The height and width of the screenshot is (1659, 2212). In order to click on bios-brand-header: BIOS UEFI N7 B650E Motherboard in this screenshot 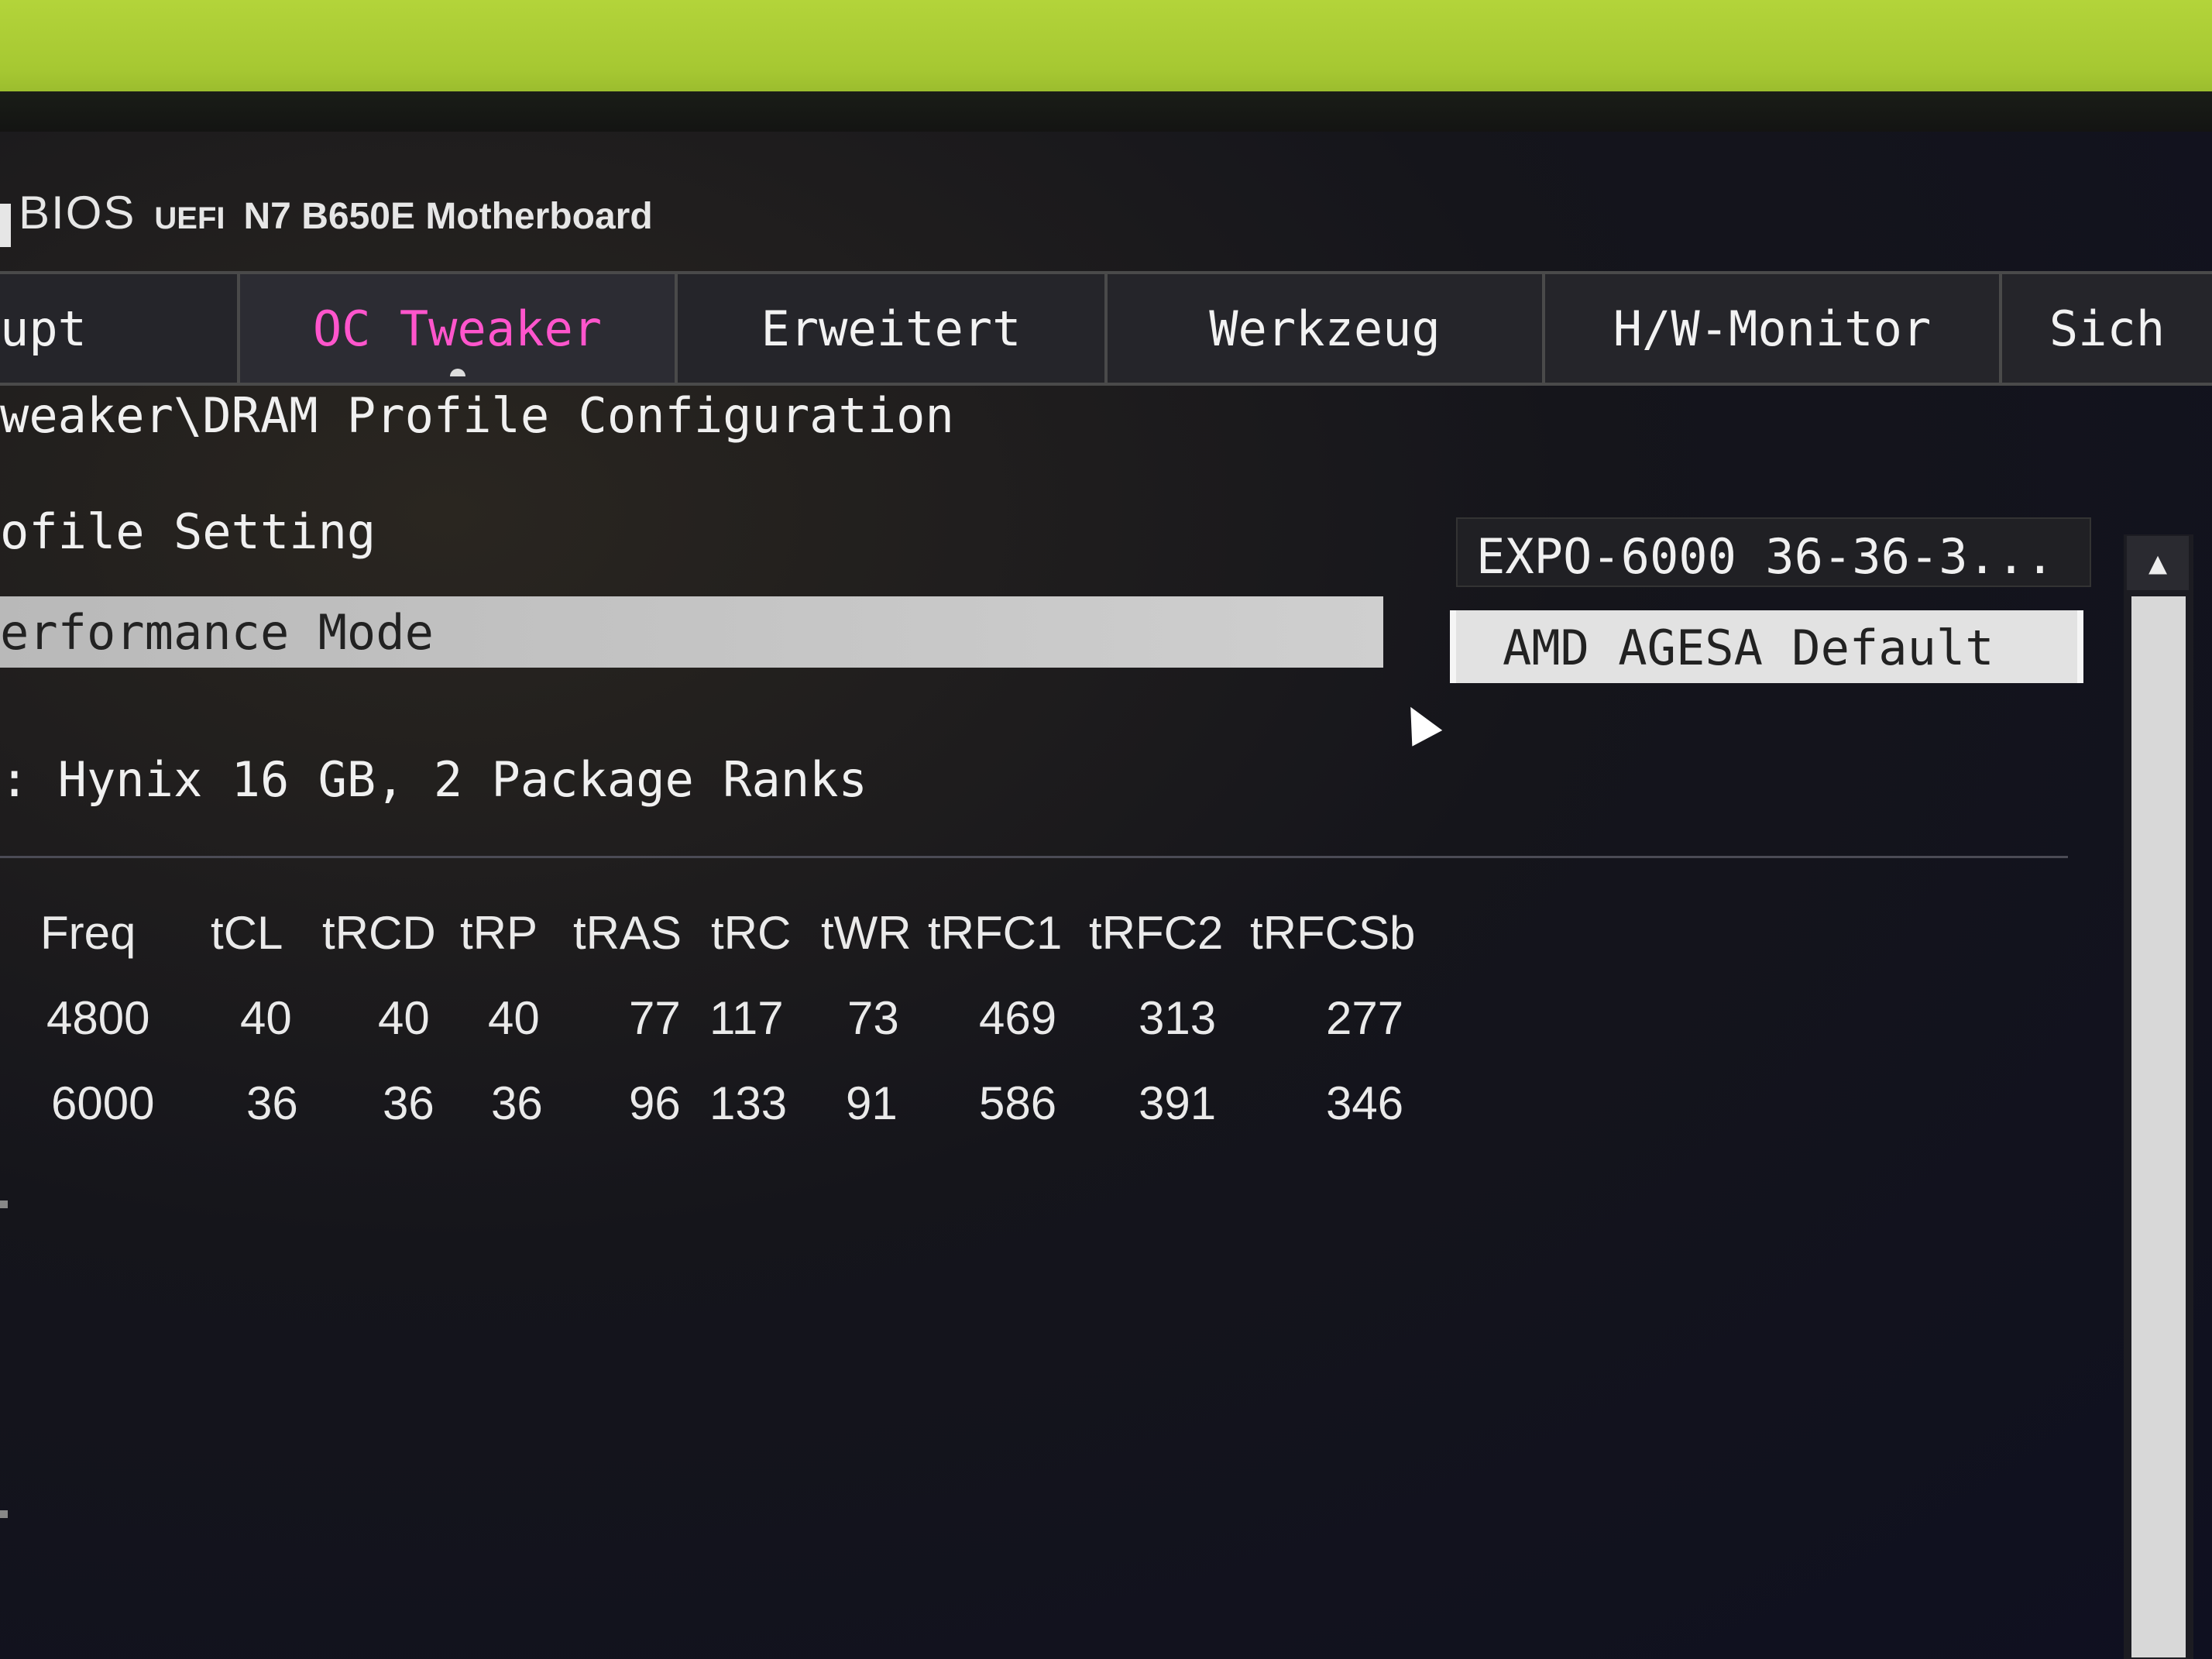, I will do `click(326, 216)`.